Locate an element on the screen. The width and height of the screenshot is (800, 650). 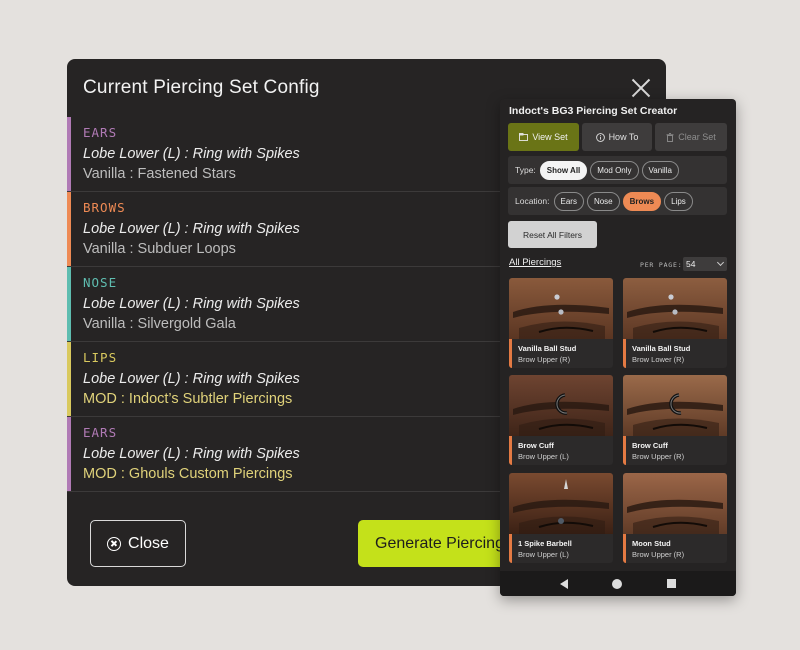
per-page-label: PER PAGE: is located at coordinates (661, 265).